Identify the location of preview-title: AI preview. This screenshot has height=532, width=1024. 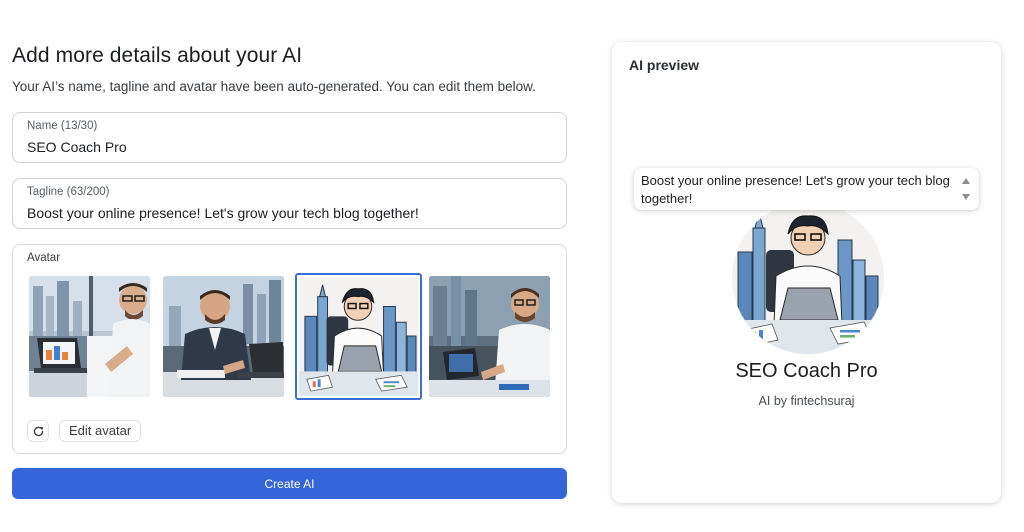
(664, 65).